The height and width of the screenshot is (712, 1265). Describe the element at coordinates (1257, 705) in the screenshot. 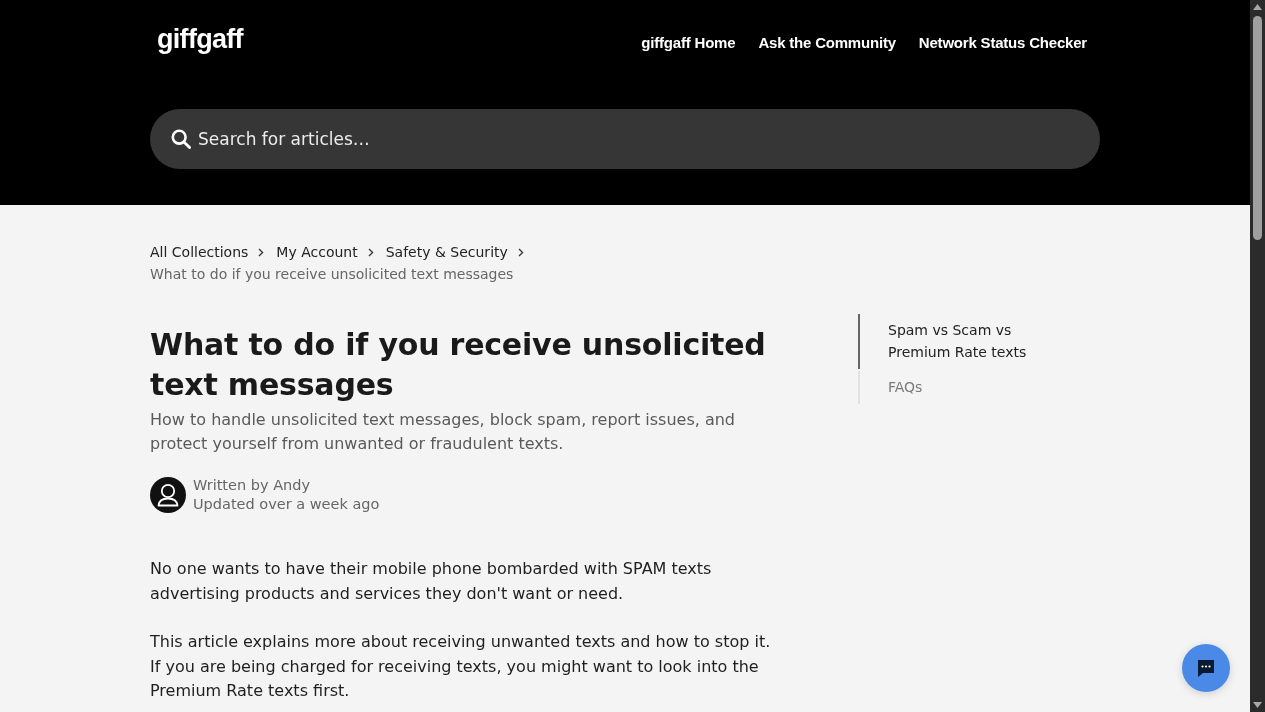

I see `scroll-down-arrow-icon` at that location.